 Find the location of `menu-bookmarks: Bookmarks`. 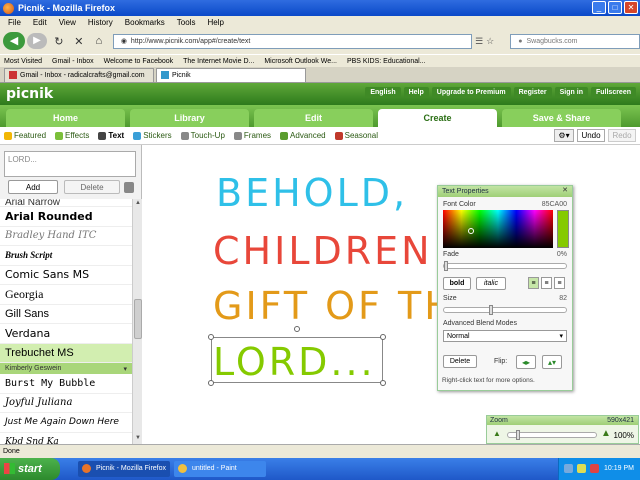

menu-bookmarks: Bookmarks is located at coordinates (145, 22).